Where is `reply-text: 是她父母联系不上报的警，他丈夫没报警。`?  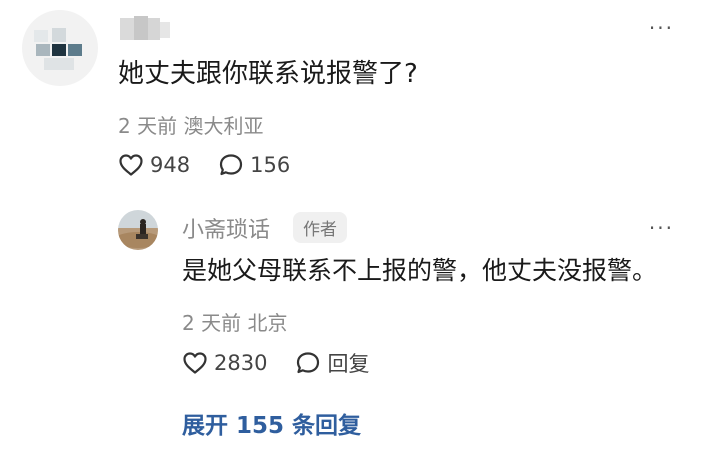
reply-text: 是她父母联系不上报的警，他丈夫没报警。 is located at coordinates (420, 270).